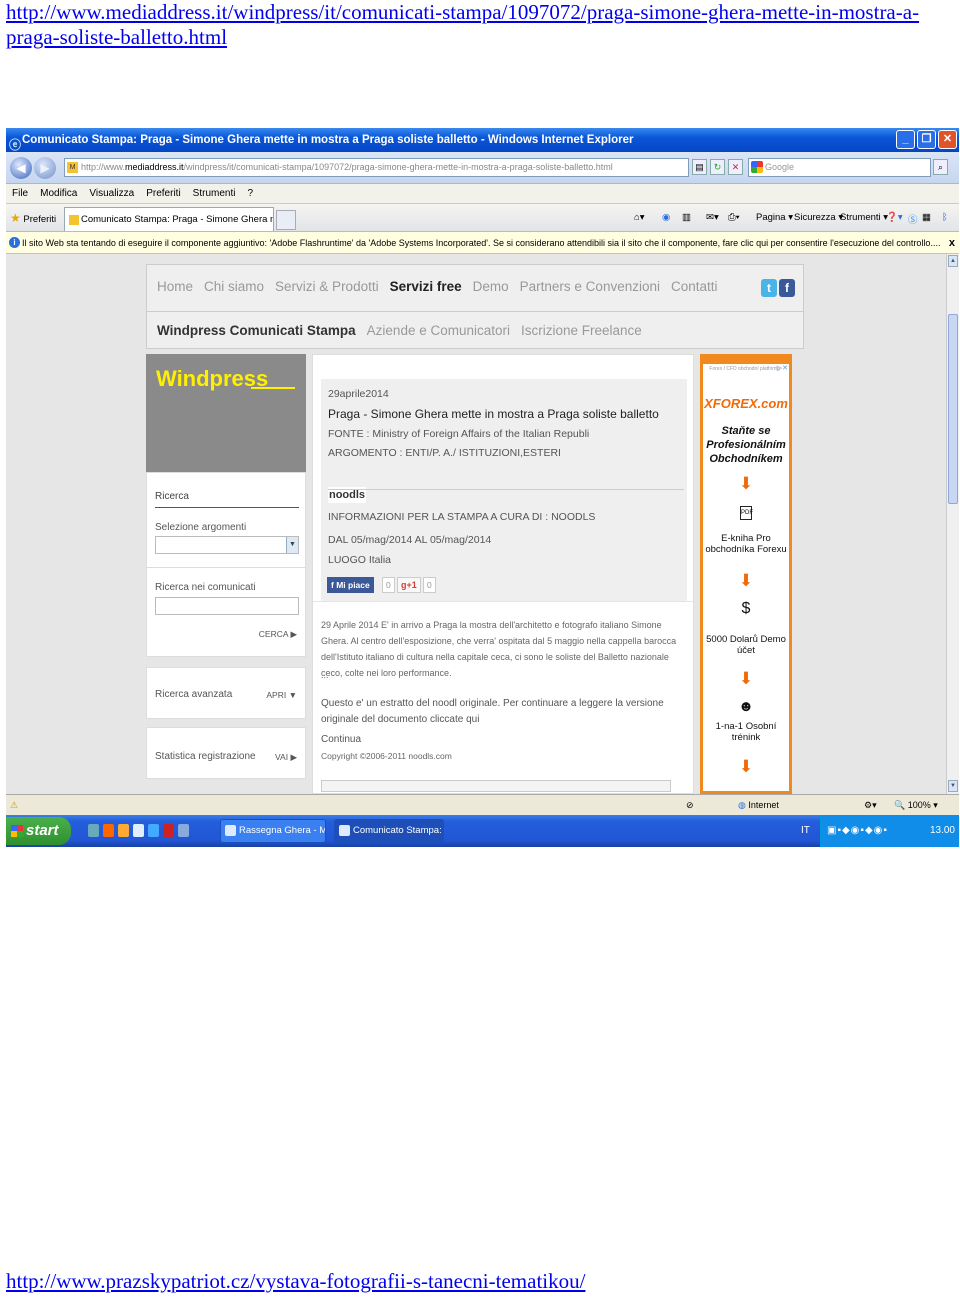 The image size is (960, 1304). I want to click on favorites-button: ★ Preferiti, so click(33, 218).